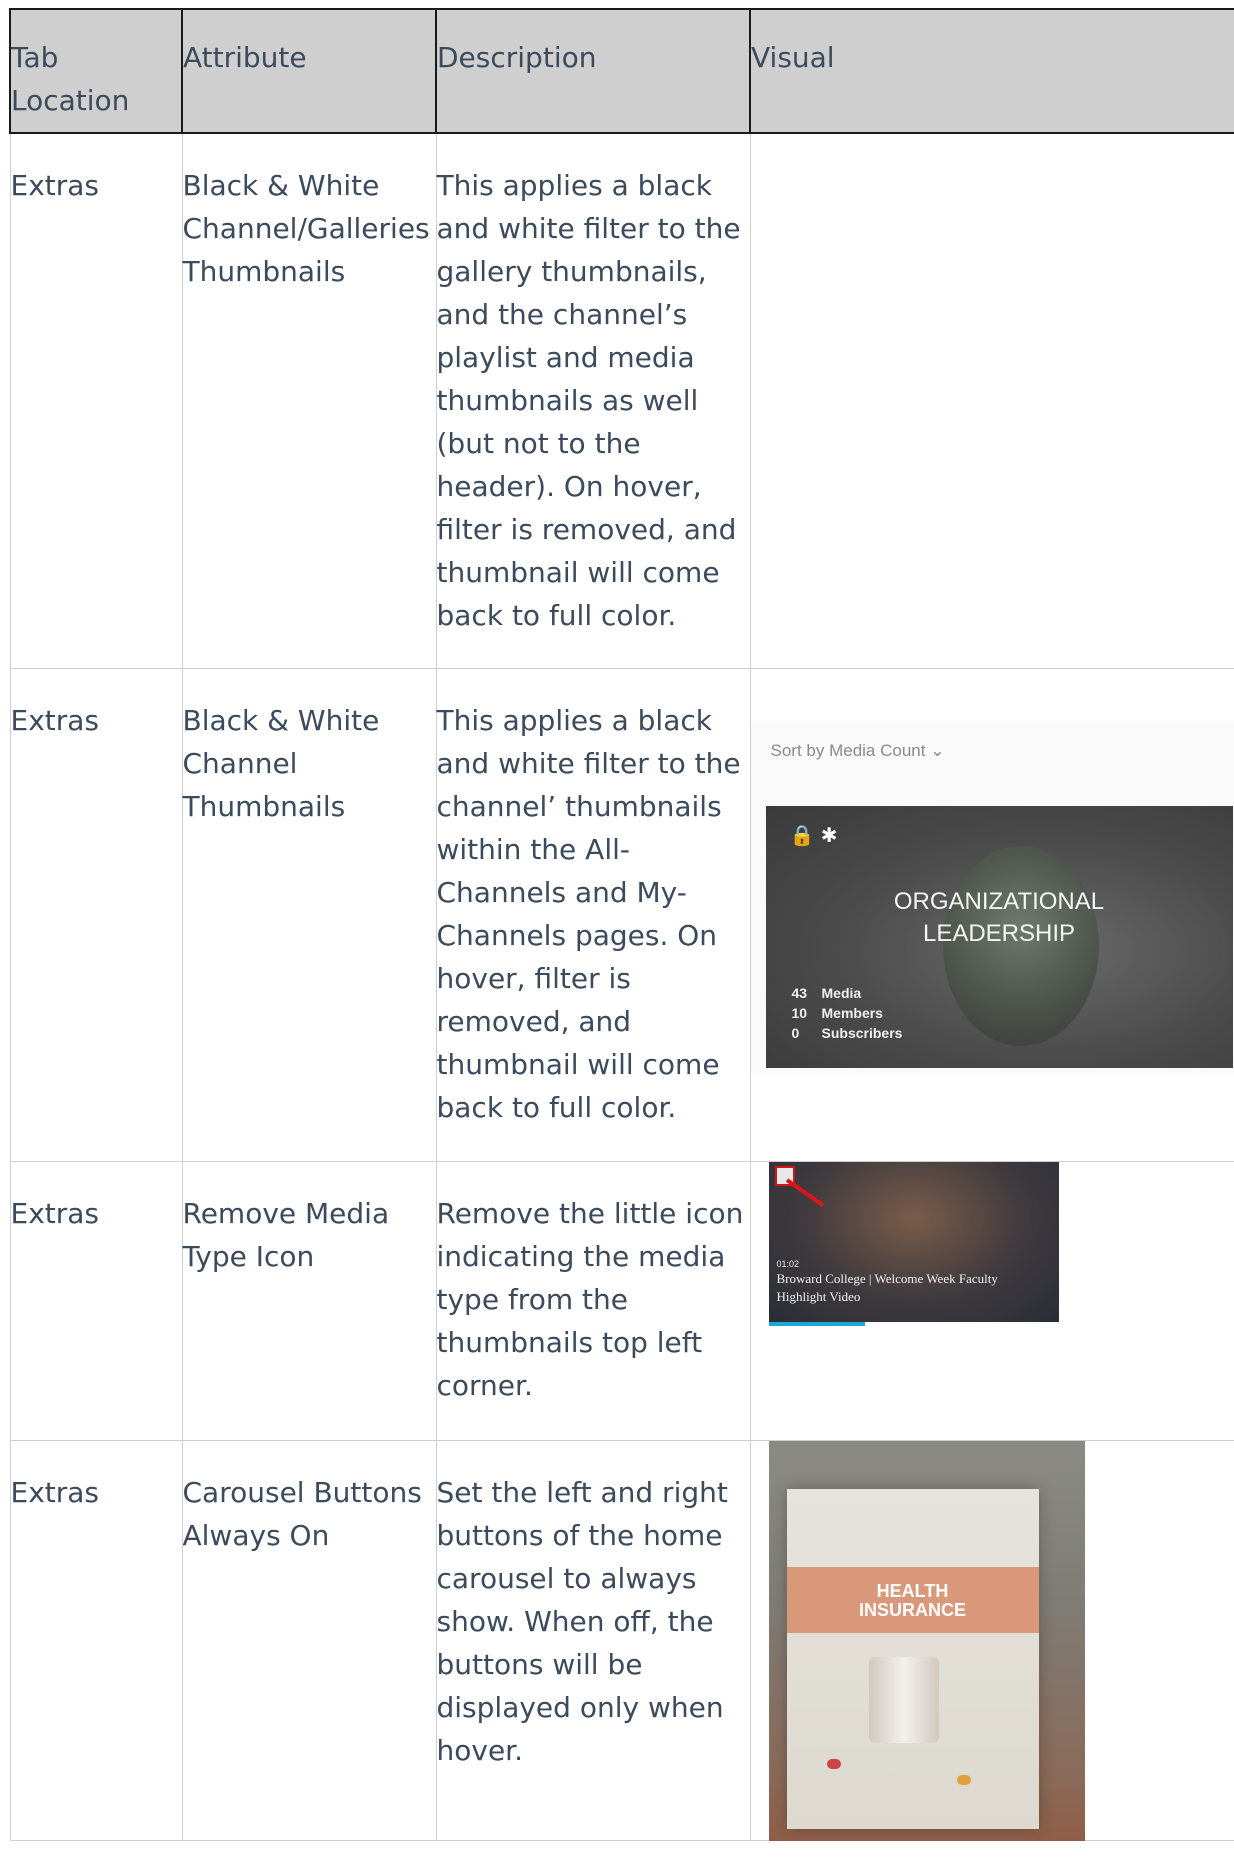 Image resolution: width=1234 pixels, height=1872 pixels. I want to click on pill-bottle-icon, so click(903, 1699).